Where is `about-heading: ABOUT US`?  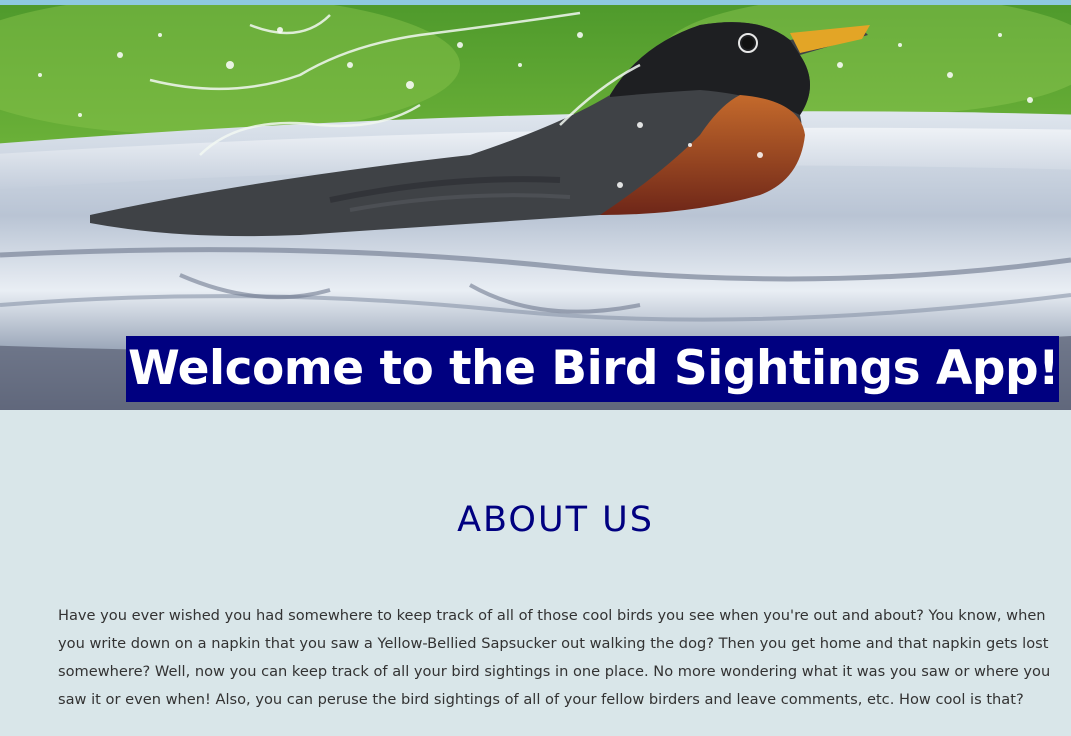 about-heading: ABOUT US is located at coordinates (555, 520).